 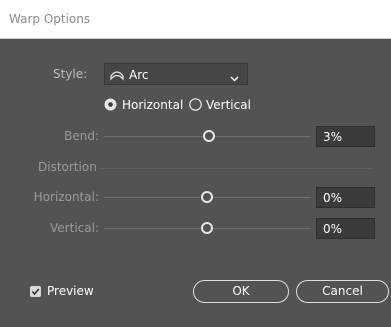 What do you see at coordinates (207, 228) in the screenshot?
I see `vertical-distortion-slider-thumb` at bounding box center [207, 228].